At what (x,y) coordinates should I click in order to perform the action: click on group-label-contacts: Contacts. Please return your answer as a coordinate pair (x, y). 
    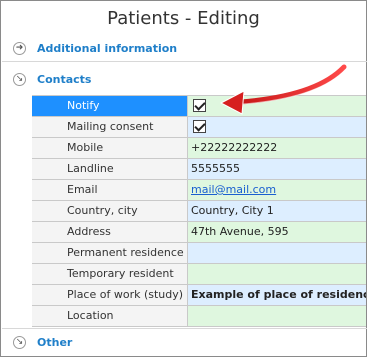
    Looking at the image, I should click on (64, 79).